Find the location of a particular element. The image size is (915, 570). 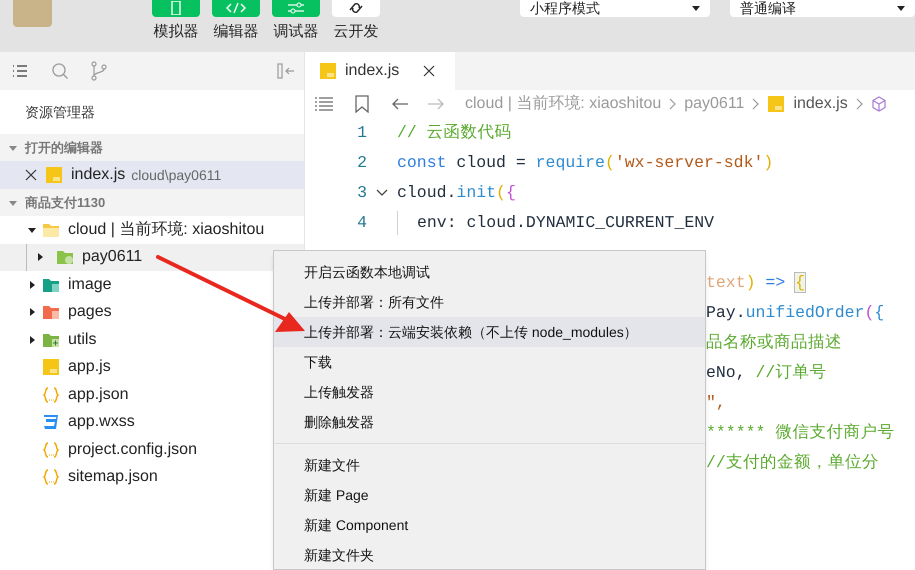

line-number: 2 is located at coordinates (361, 163).